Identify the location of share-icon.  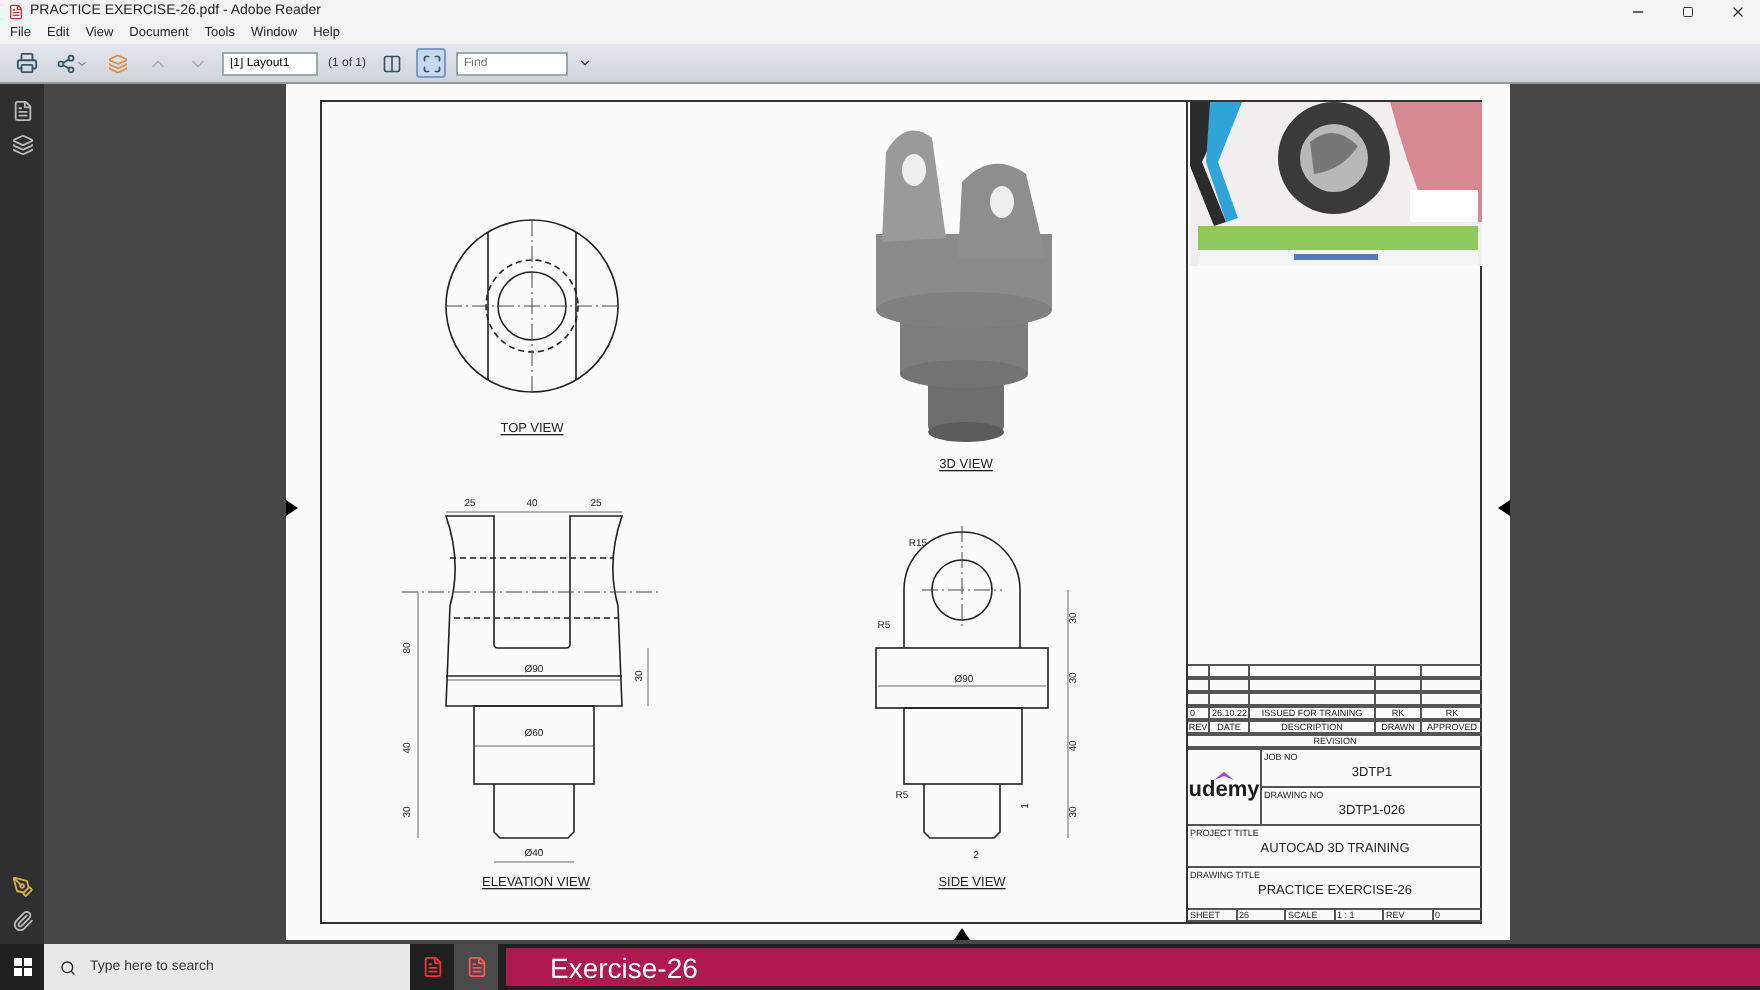
(66, 63).